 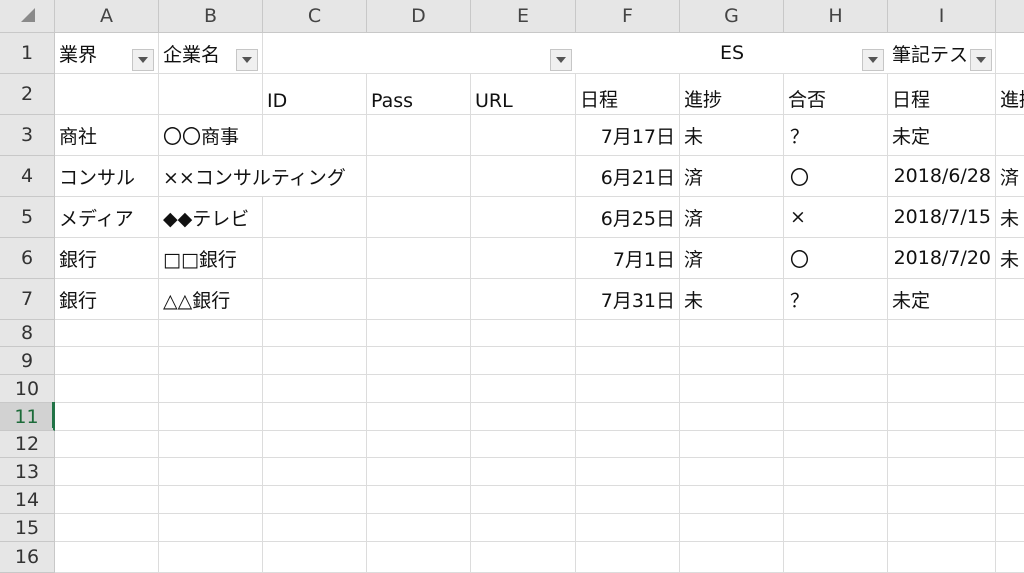 I want to click on cell-d5, so click(x=419, y=217).